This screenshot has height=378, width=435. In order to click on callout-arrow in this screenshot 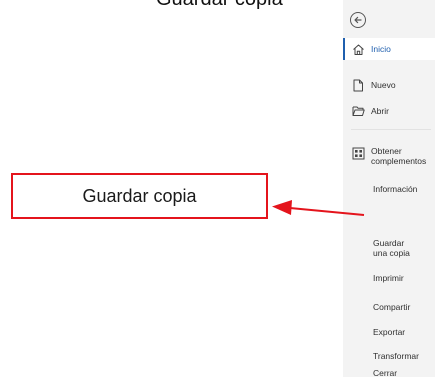, I will do `click(318, 208)`.